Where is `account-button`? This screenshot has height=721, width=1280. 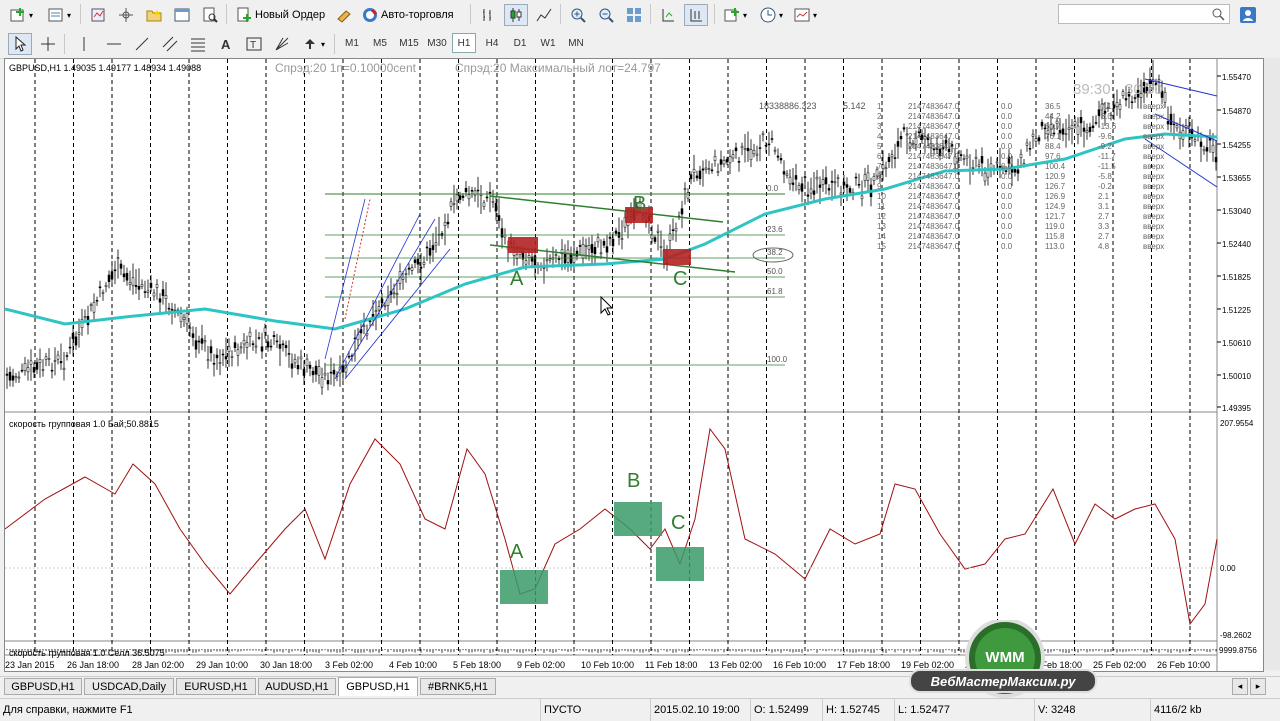
account-button is located at coordinates (1248, 15).